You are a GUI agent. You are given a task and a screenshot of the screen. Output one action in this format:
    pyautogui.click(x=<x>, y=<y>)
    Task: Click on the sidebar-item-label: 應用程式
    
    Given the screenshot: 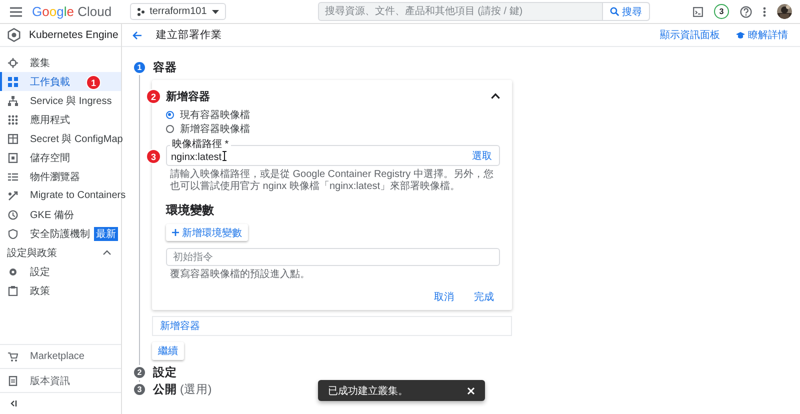 What is the action you would take?
    pyautogui.click(x=50, y=120)
    